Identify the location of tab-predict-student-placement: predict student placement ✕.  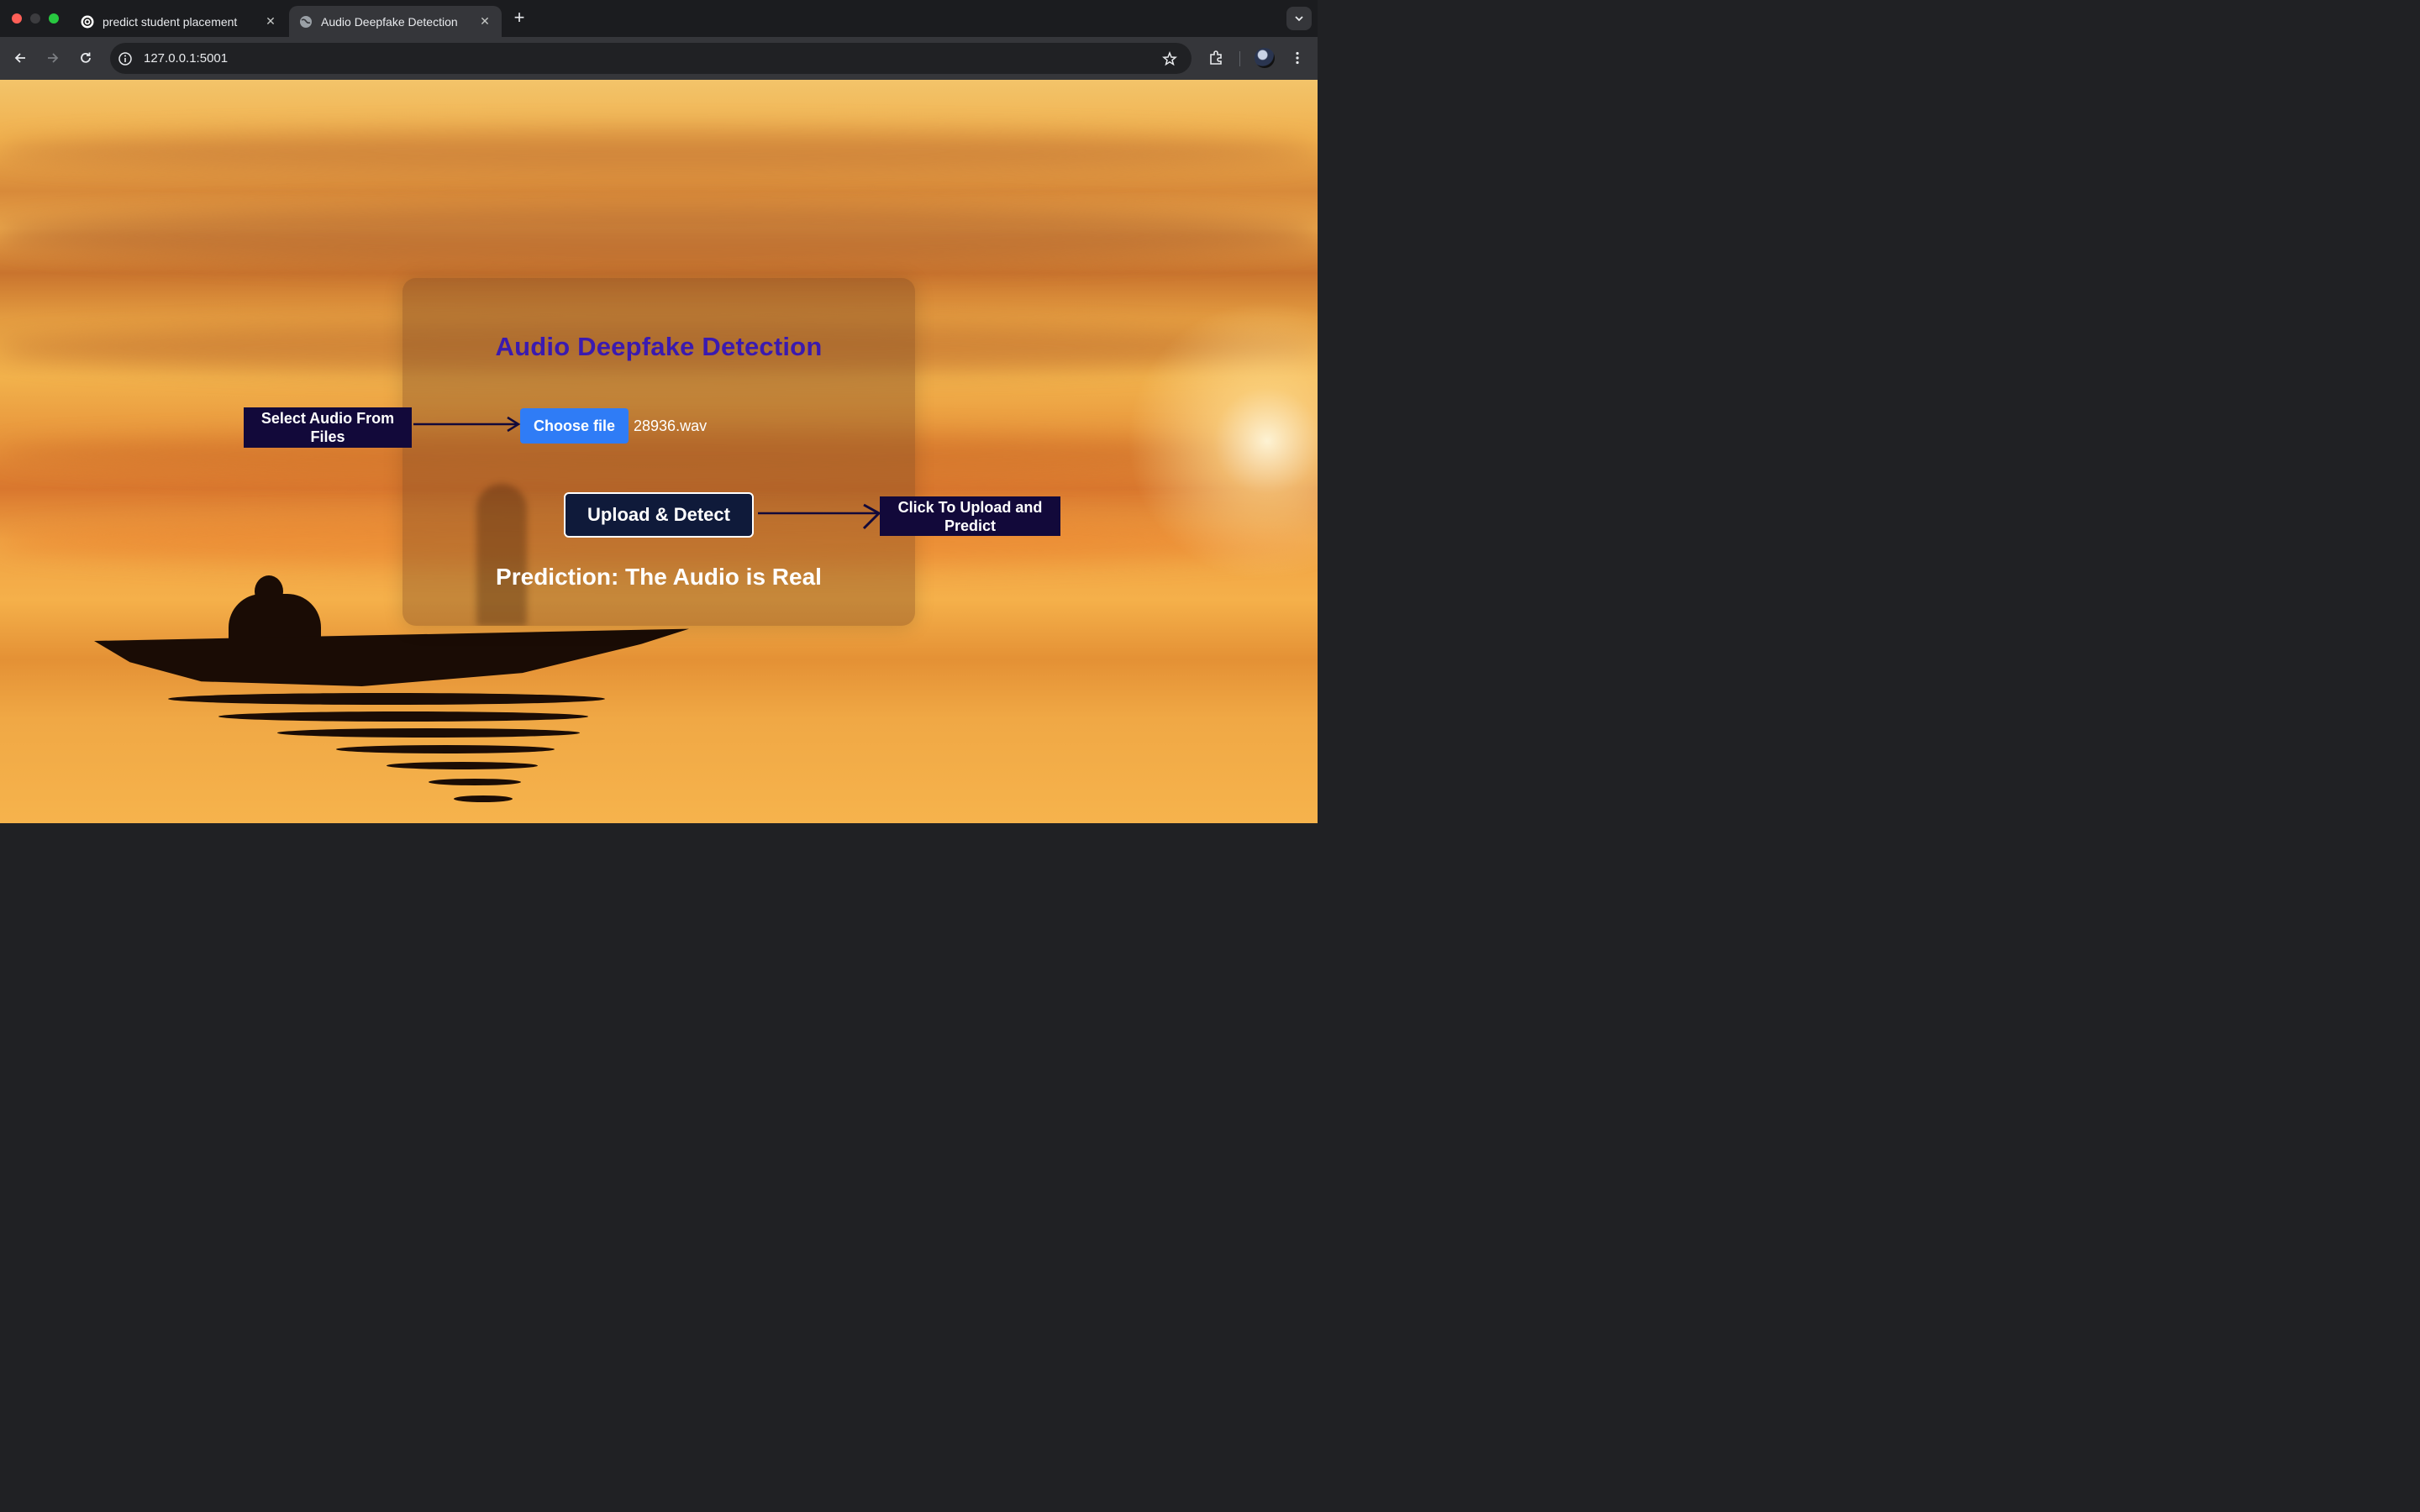
(179, 21).